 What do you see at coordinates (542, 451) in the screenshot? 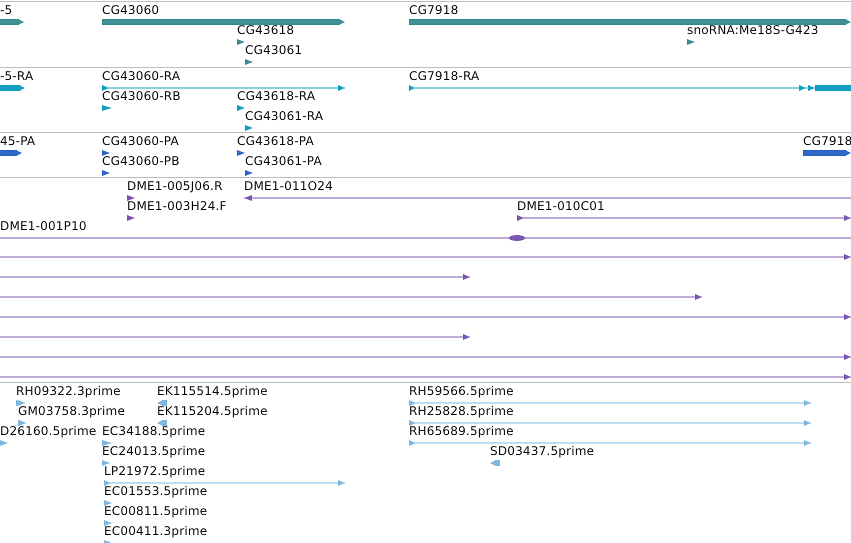
I see `feature-label: SD03437.5prime` at bounding box center [542, 451].